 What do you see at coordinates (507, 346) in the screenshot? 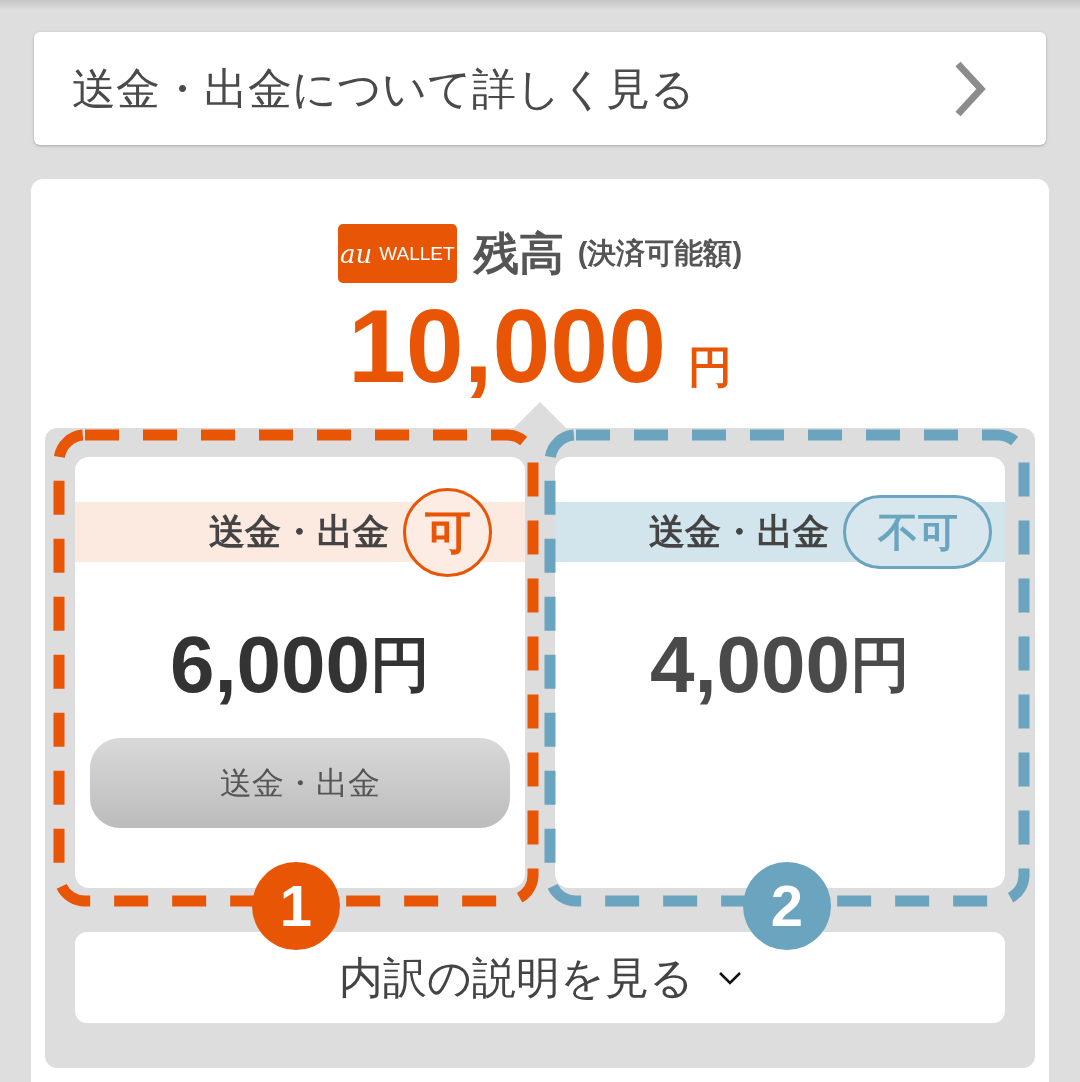
I see `balance-amount: 10,000` at bounding box center [507, 346].